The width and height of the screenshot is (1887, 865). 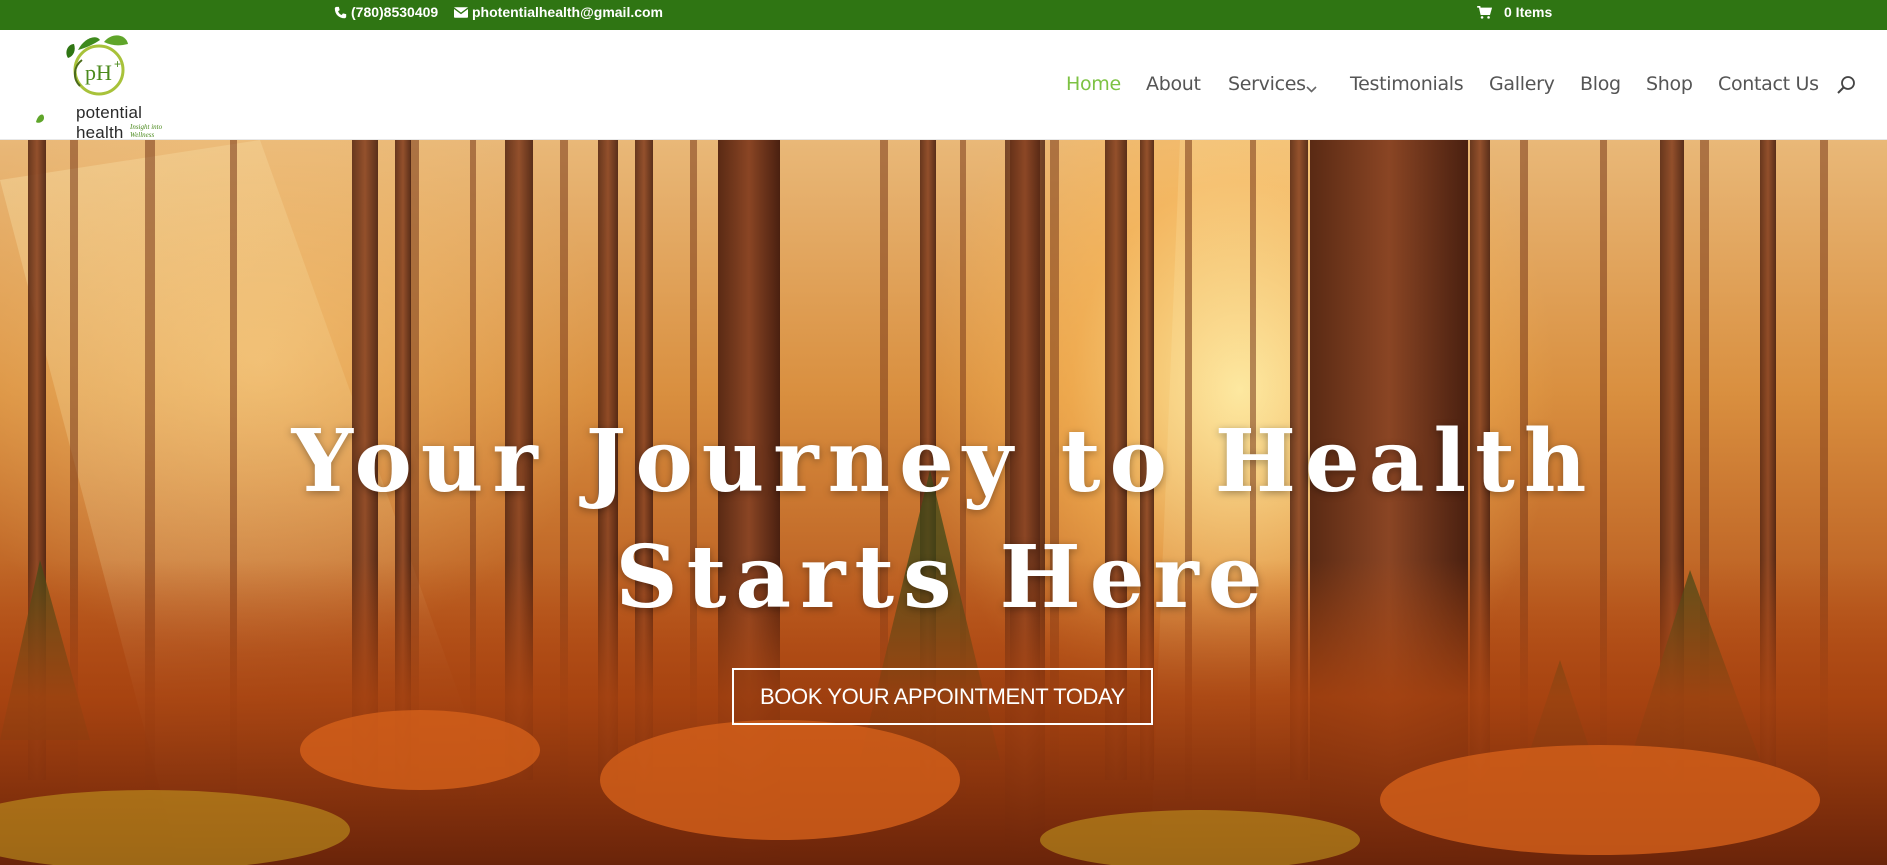 What do you see at coordinates (1267, 84) in the screenshot?
I see `nav-item-services: Services` at bounding box center [1267, 84].